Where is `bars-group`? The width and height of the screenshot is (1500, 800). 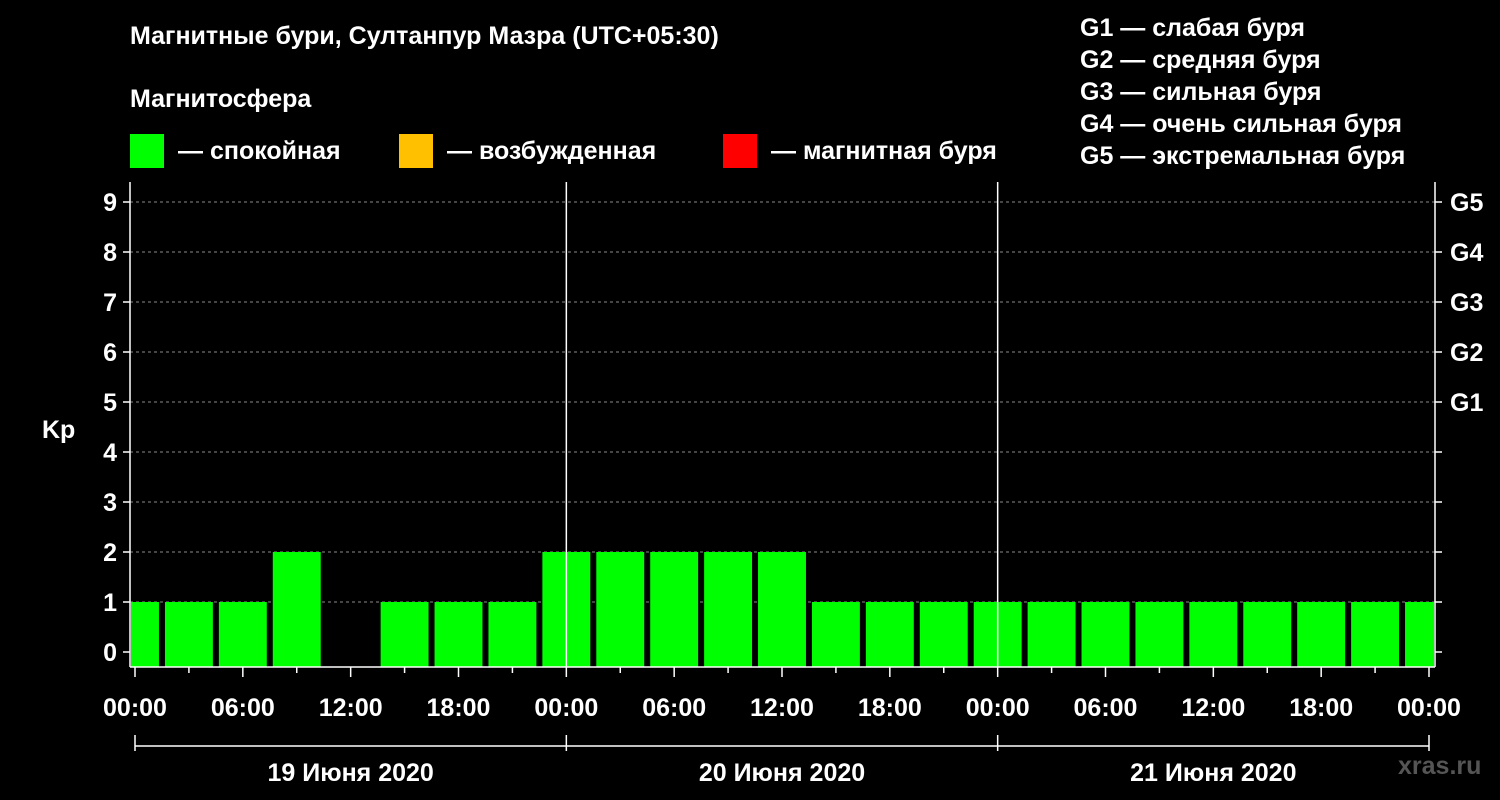 bars-group is located at coordinates (782, 609).